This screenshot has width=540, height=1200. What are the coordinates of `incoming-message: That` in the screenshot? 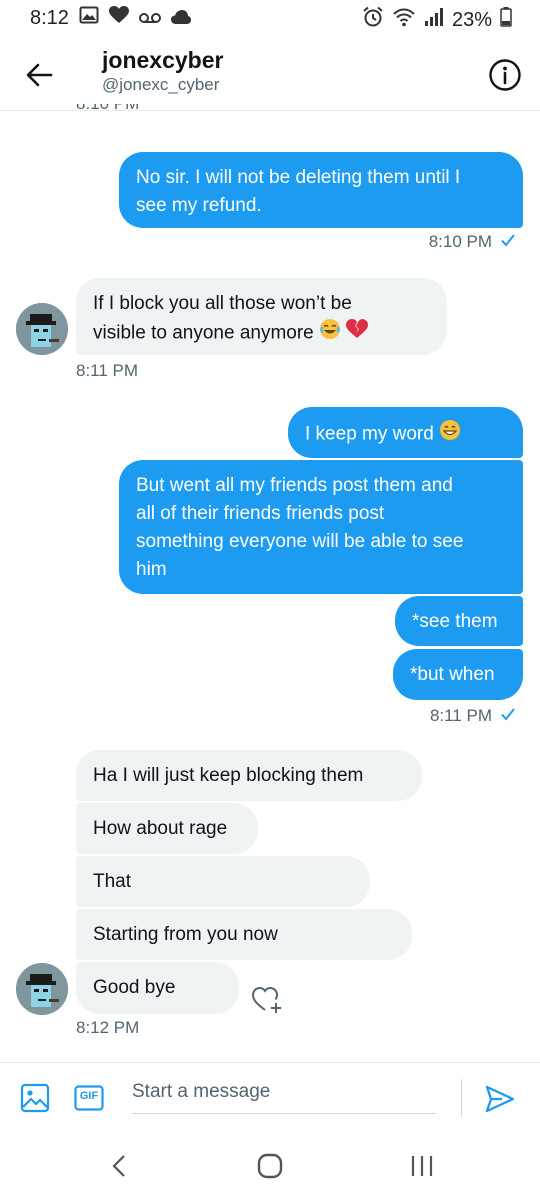 It's located at (223, 881).